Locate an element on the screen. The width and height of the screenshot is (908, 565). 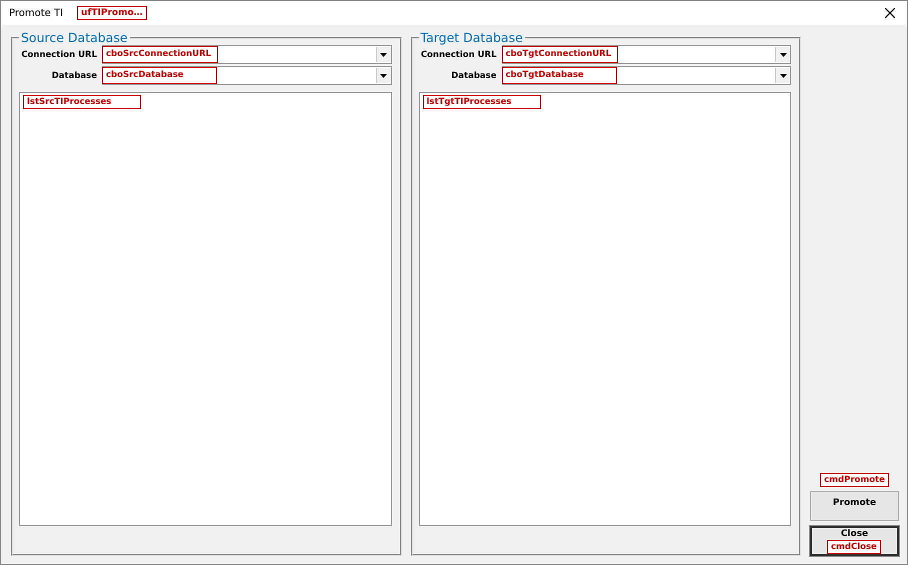
combo-box: cboTgtDatabase is located at coordinates (646, 75).